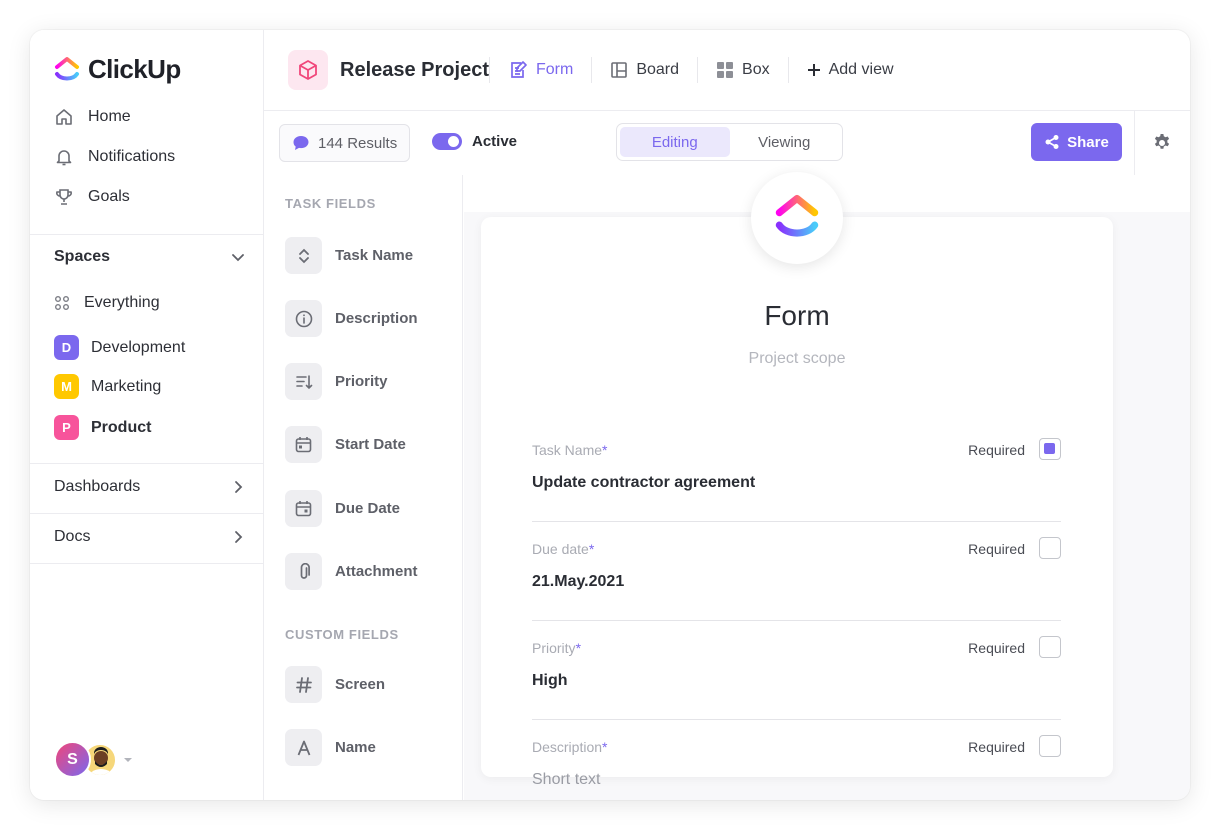  What do you see at coordinates (797, 358) in the screenshot?
I see `form-subtitle: Project scope` at bounding box center [797, 358].